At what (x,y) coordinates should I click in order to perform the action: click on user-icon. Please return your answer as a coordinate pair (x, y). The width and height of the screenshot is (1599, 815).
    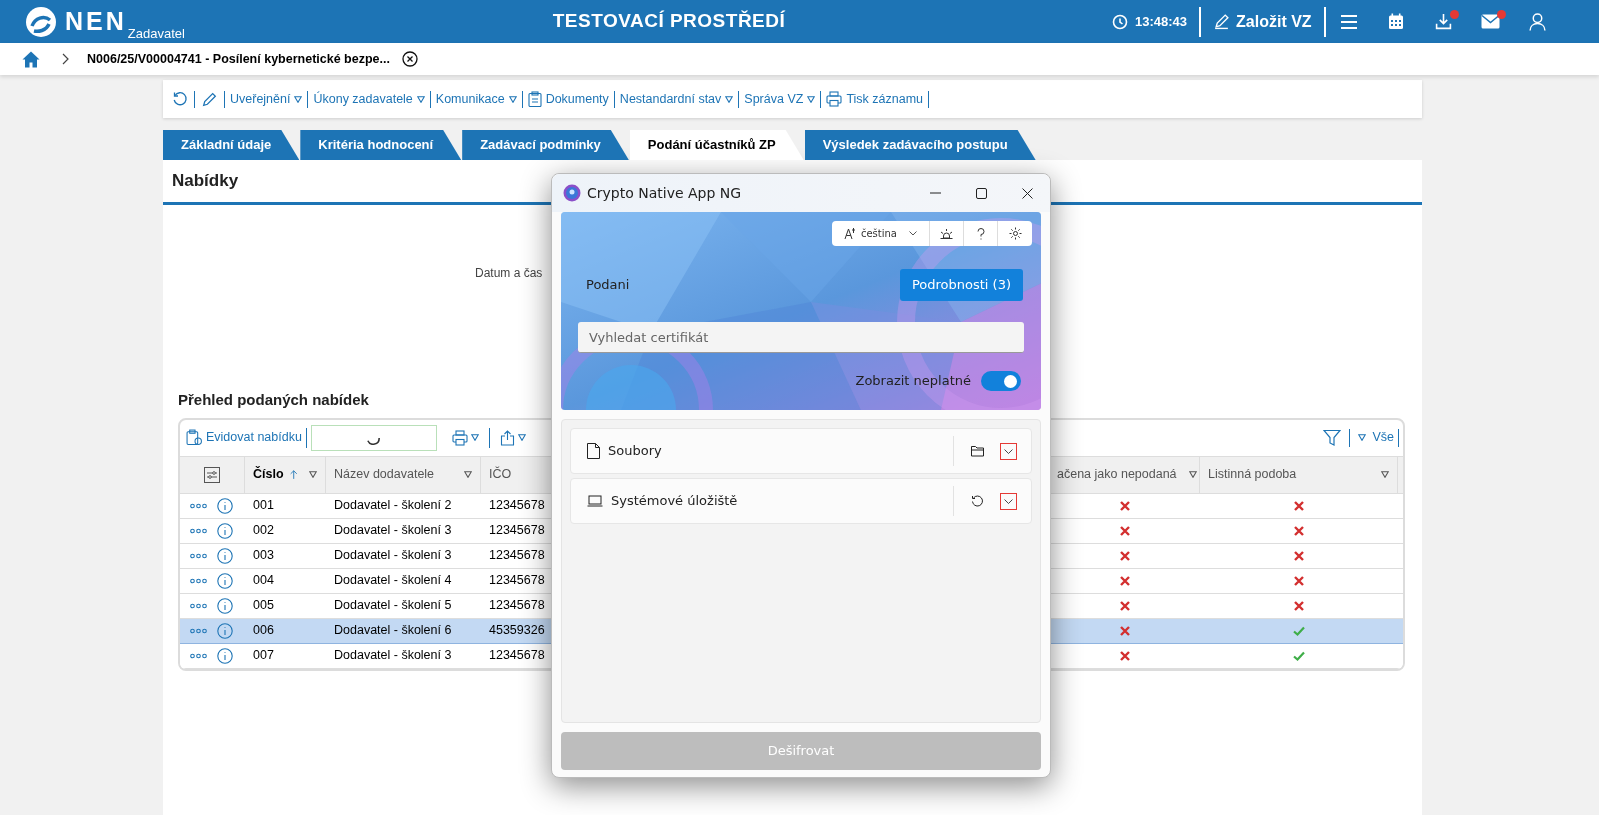
    Looking at the image, I should click on (1537, 21).